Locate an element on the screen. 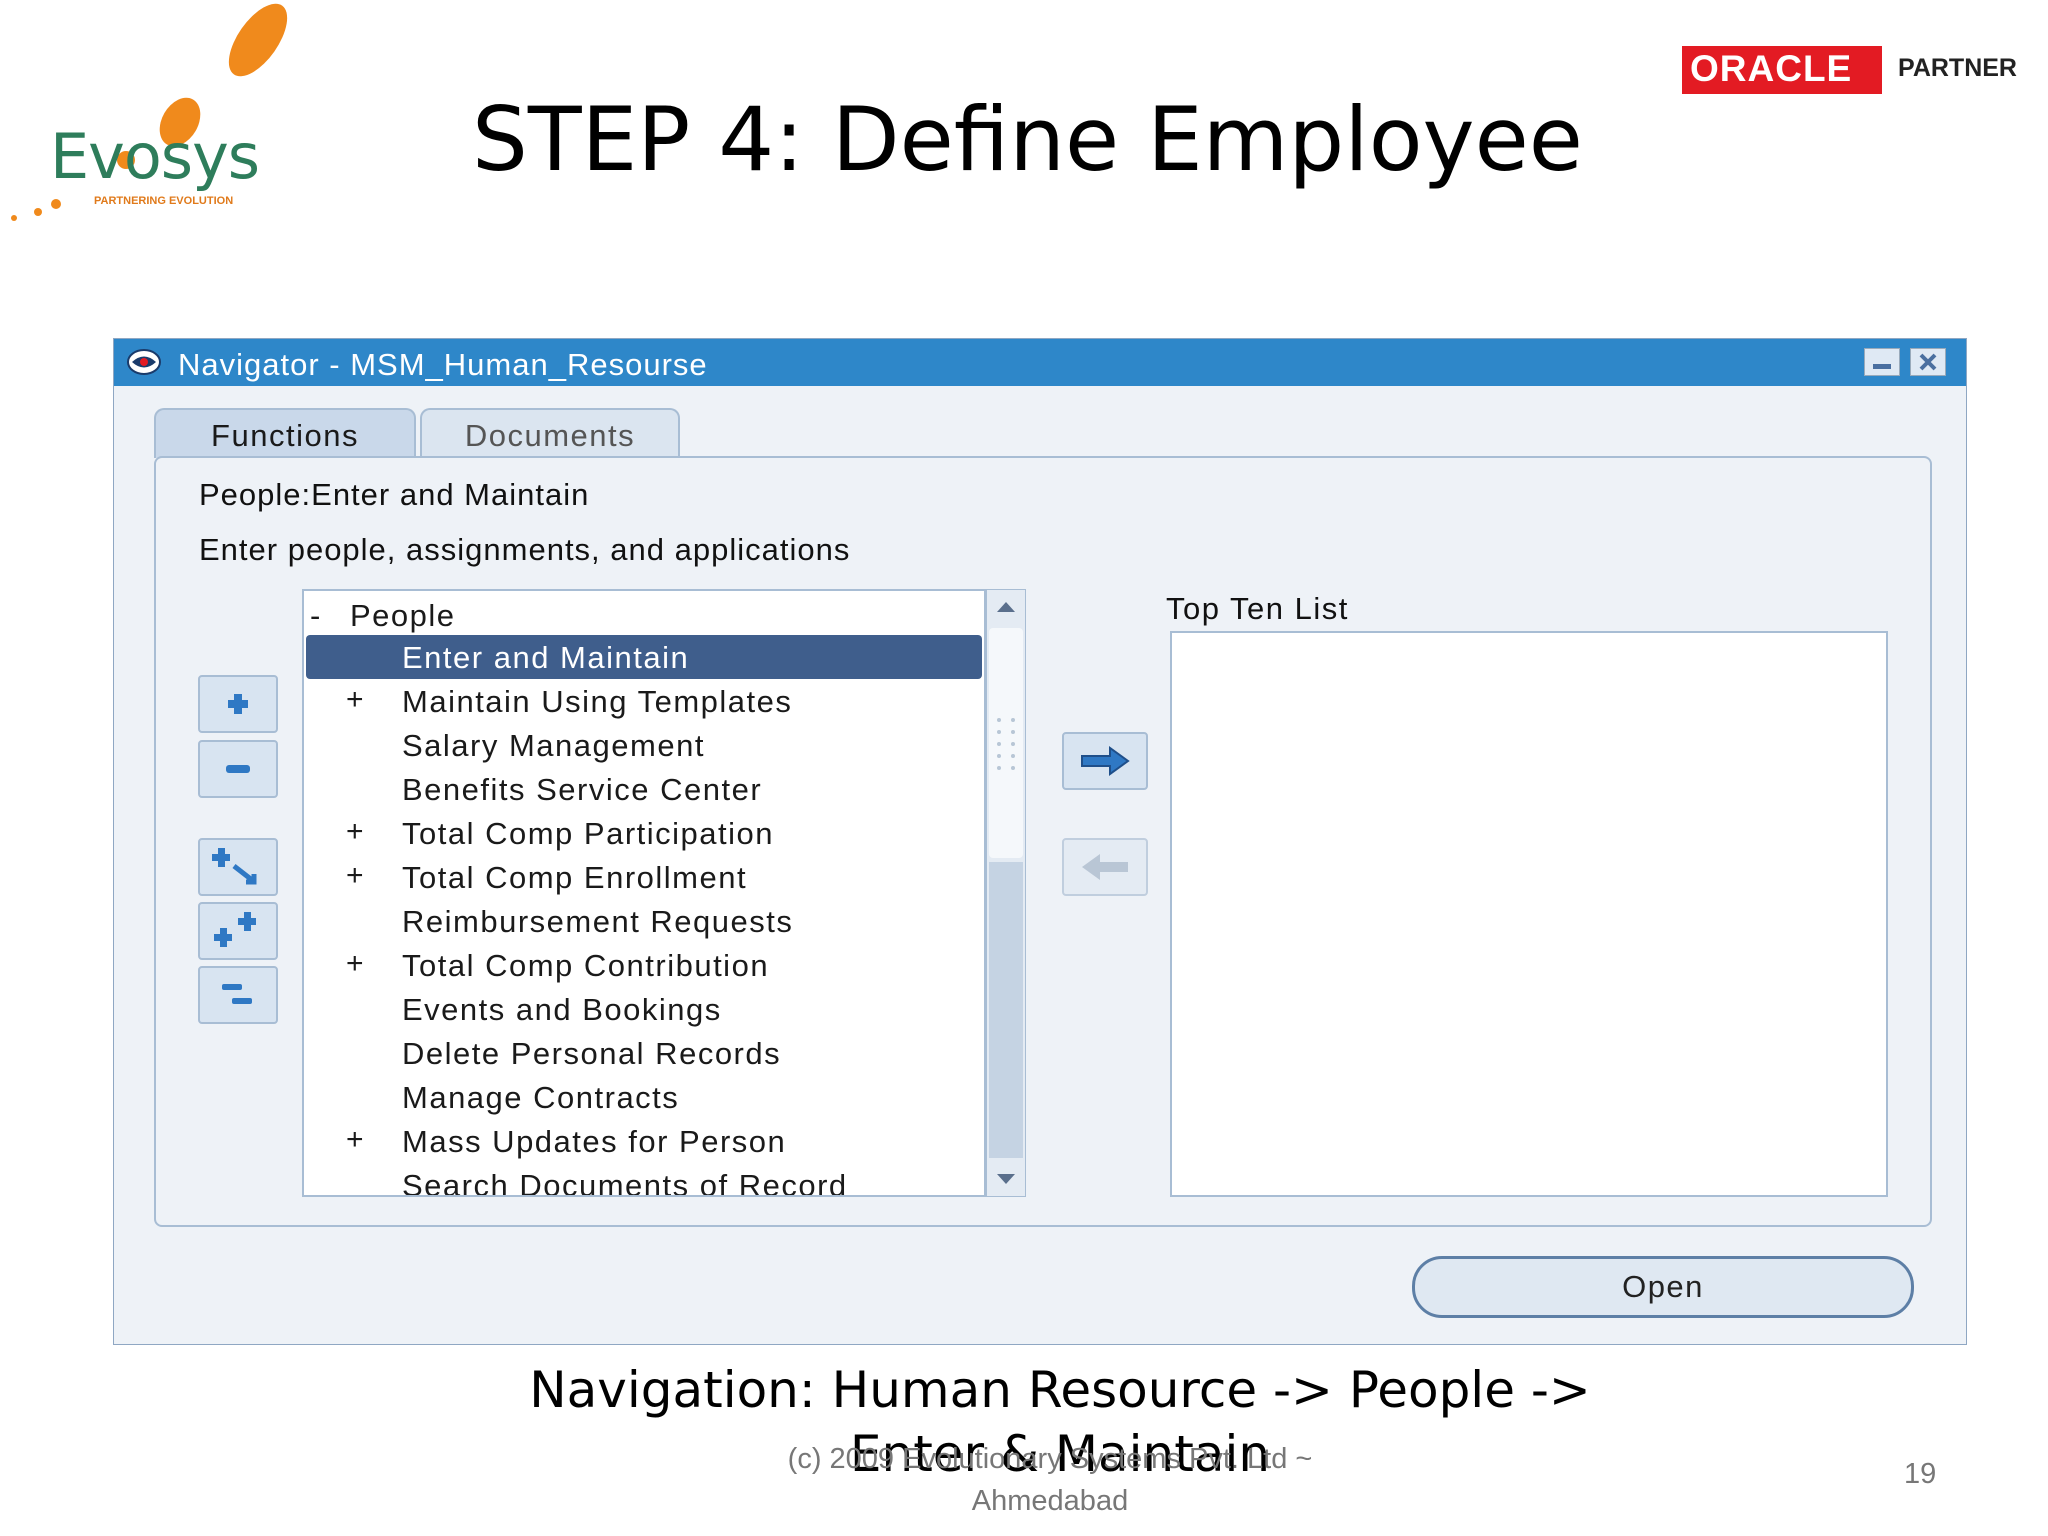 This screenshot has height=1536, width=2048. window-title: Navigator - MSM_Human_Resourse is located at coordinates (443, 364).